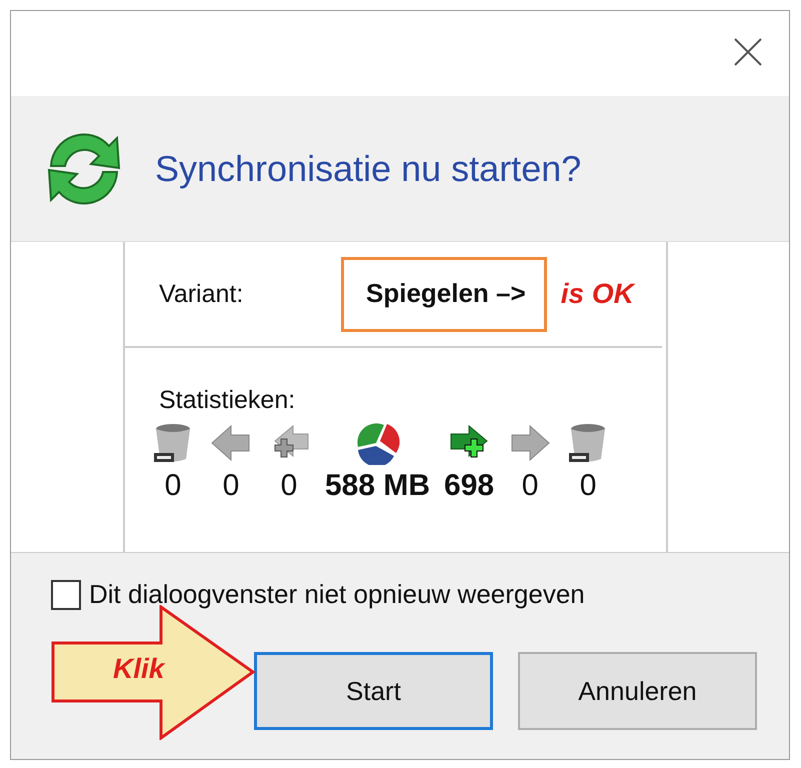 The image size is (801, 768). What do you see at coordinates (637, 691) in the screenshot?
I see `cancel-button: Annuleren` at bounding box center [637, 691].